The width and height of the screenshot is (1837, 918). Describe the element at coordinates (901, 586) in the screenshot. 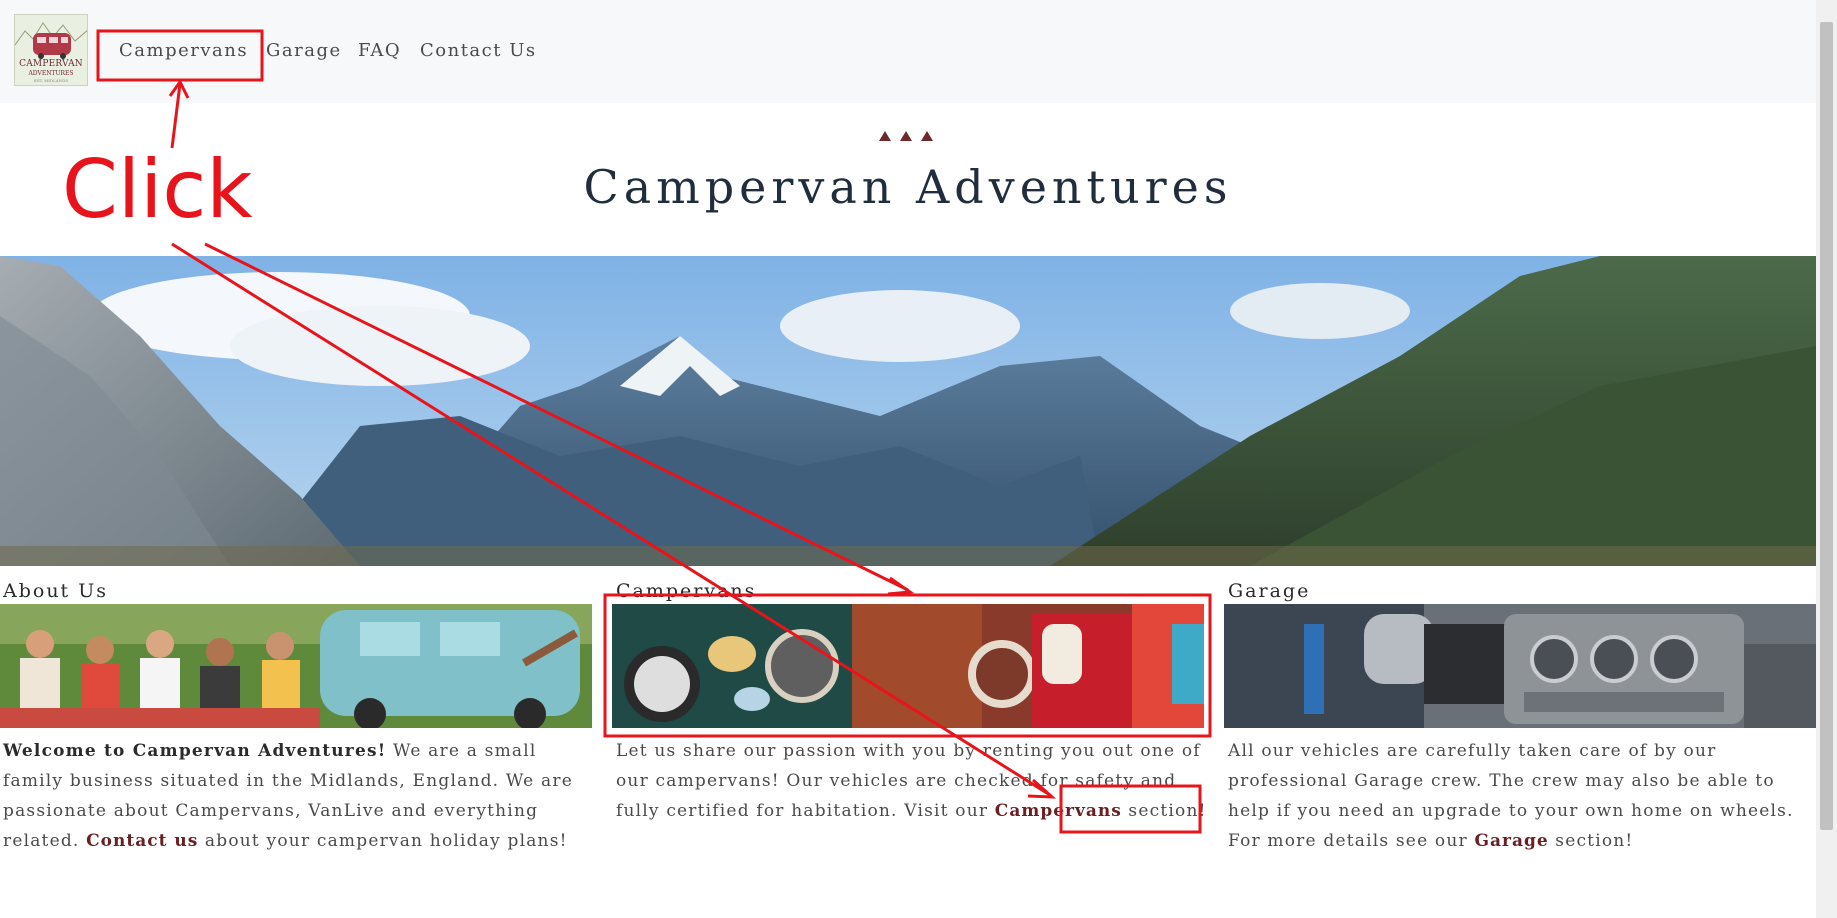

I see `arrowhead-card-icon` at that location.